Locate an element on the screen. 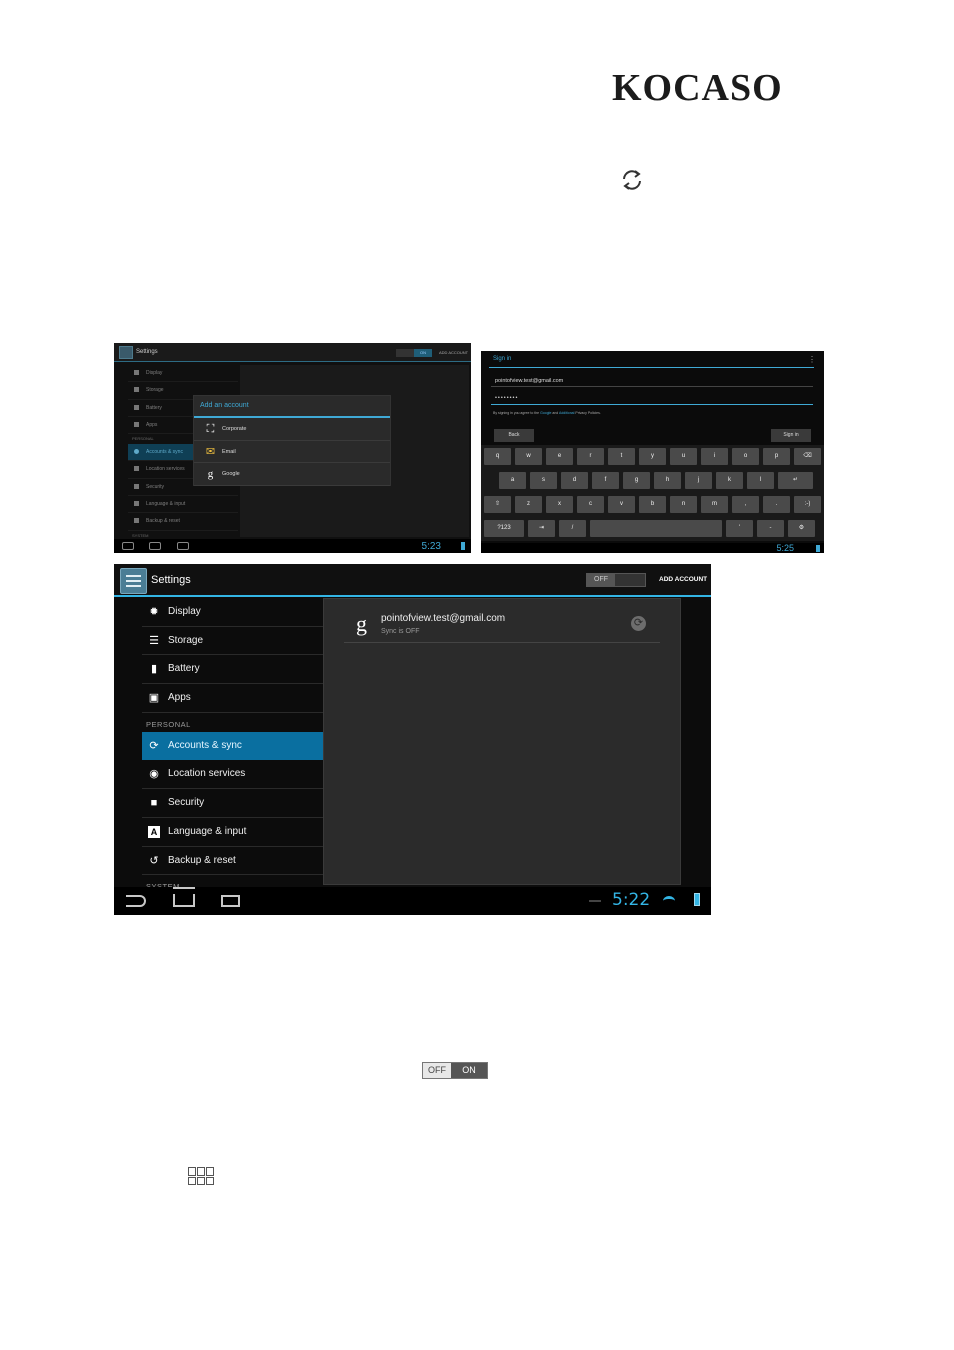 The height and width of the screenshot is (1350, 954). sync-switch: OFF is located at coordinates (616, 580).